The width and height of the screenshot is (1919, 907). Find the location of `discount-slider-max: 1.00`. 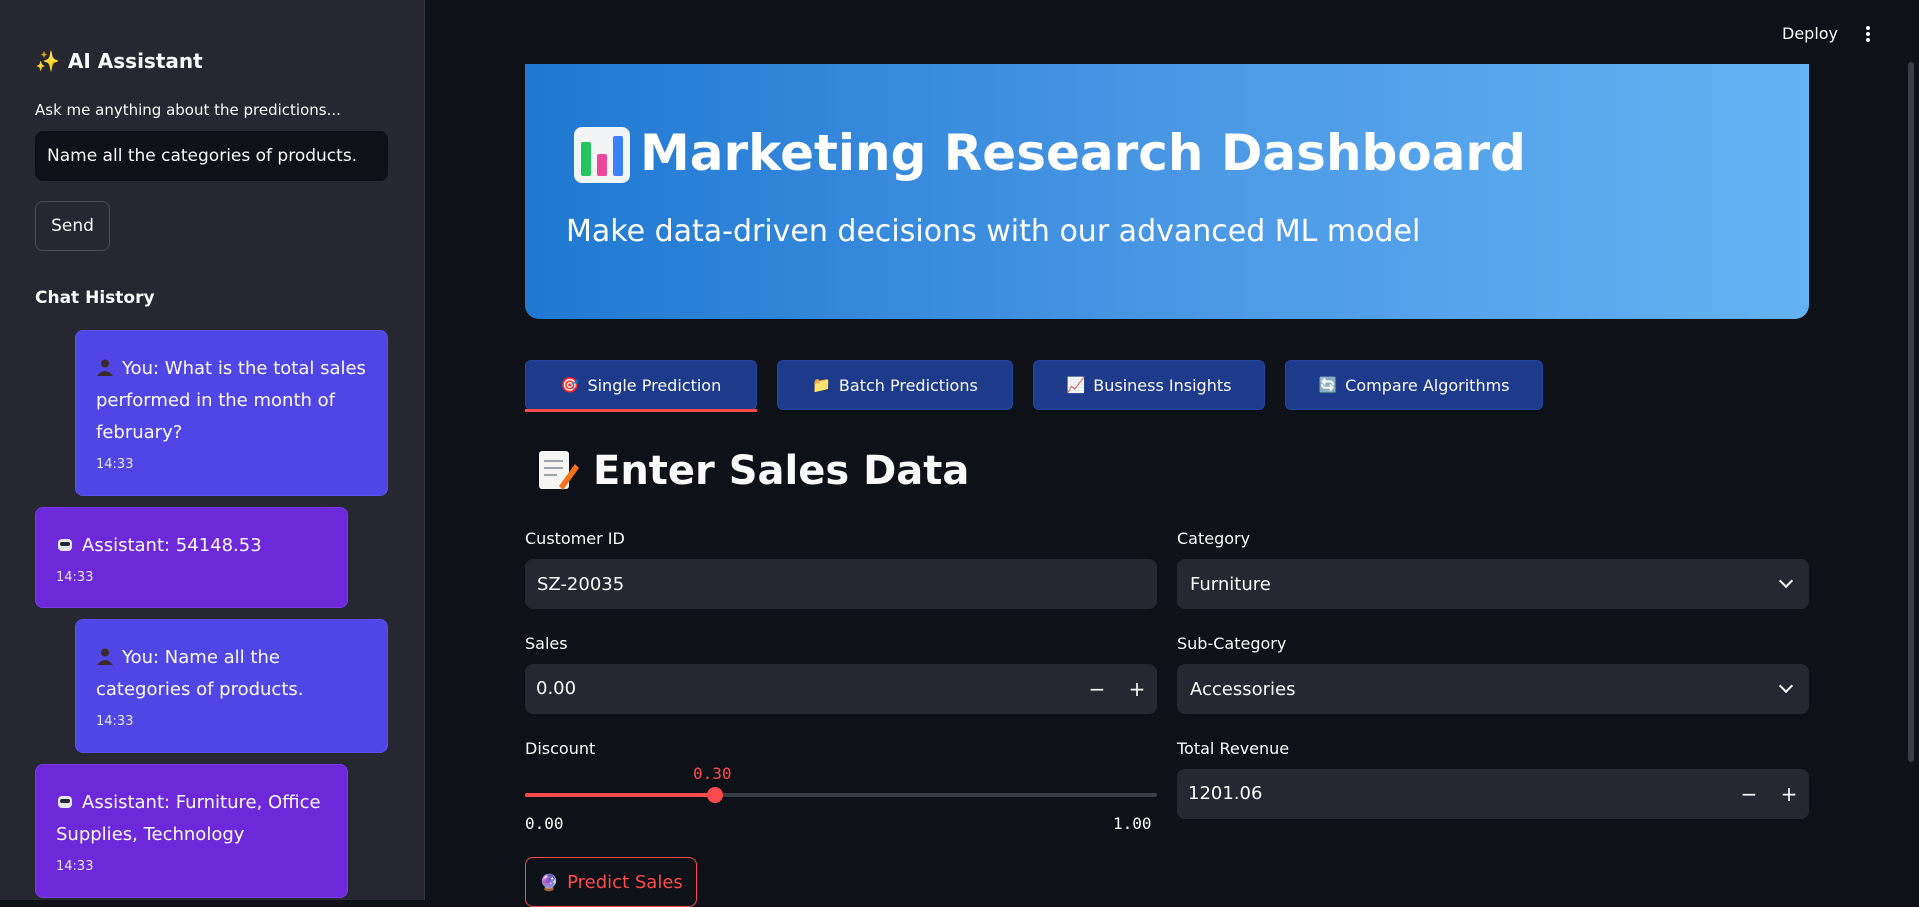

discount-slider-max: 1.00 is located at coordinates (1132, 823).